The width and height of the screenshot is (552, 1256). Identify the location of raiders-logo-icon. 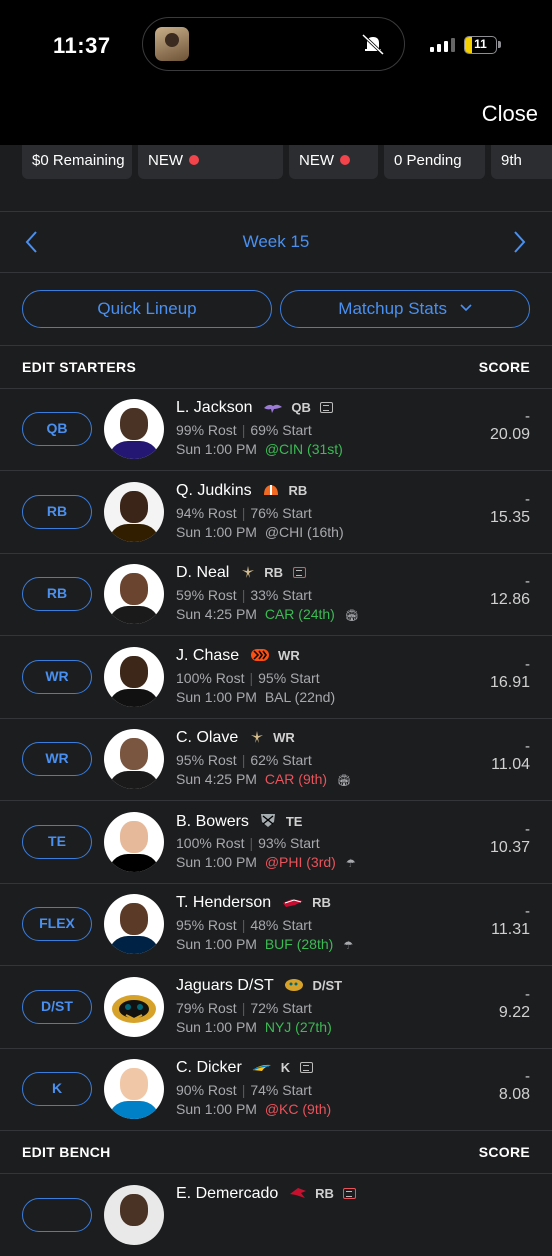
(268, 822).